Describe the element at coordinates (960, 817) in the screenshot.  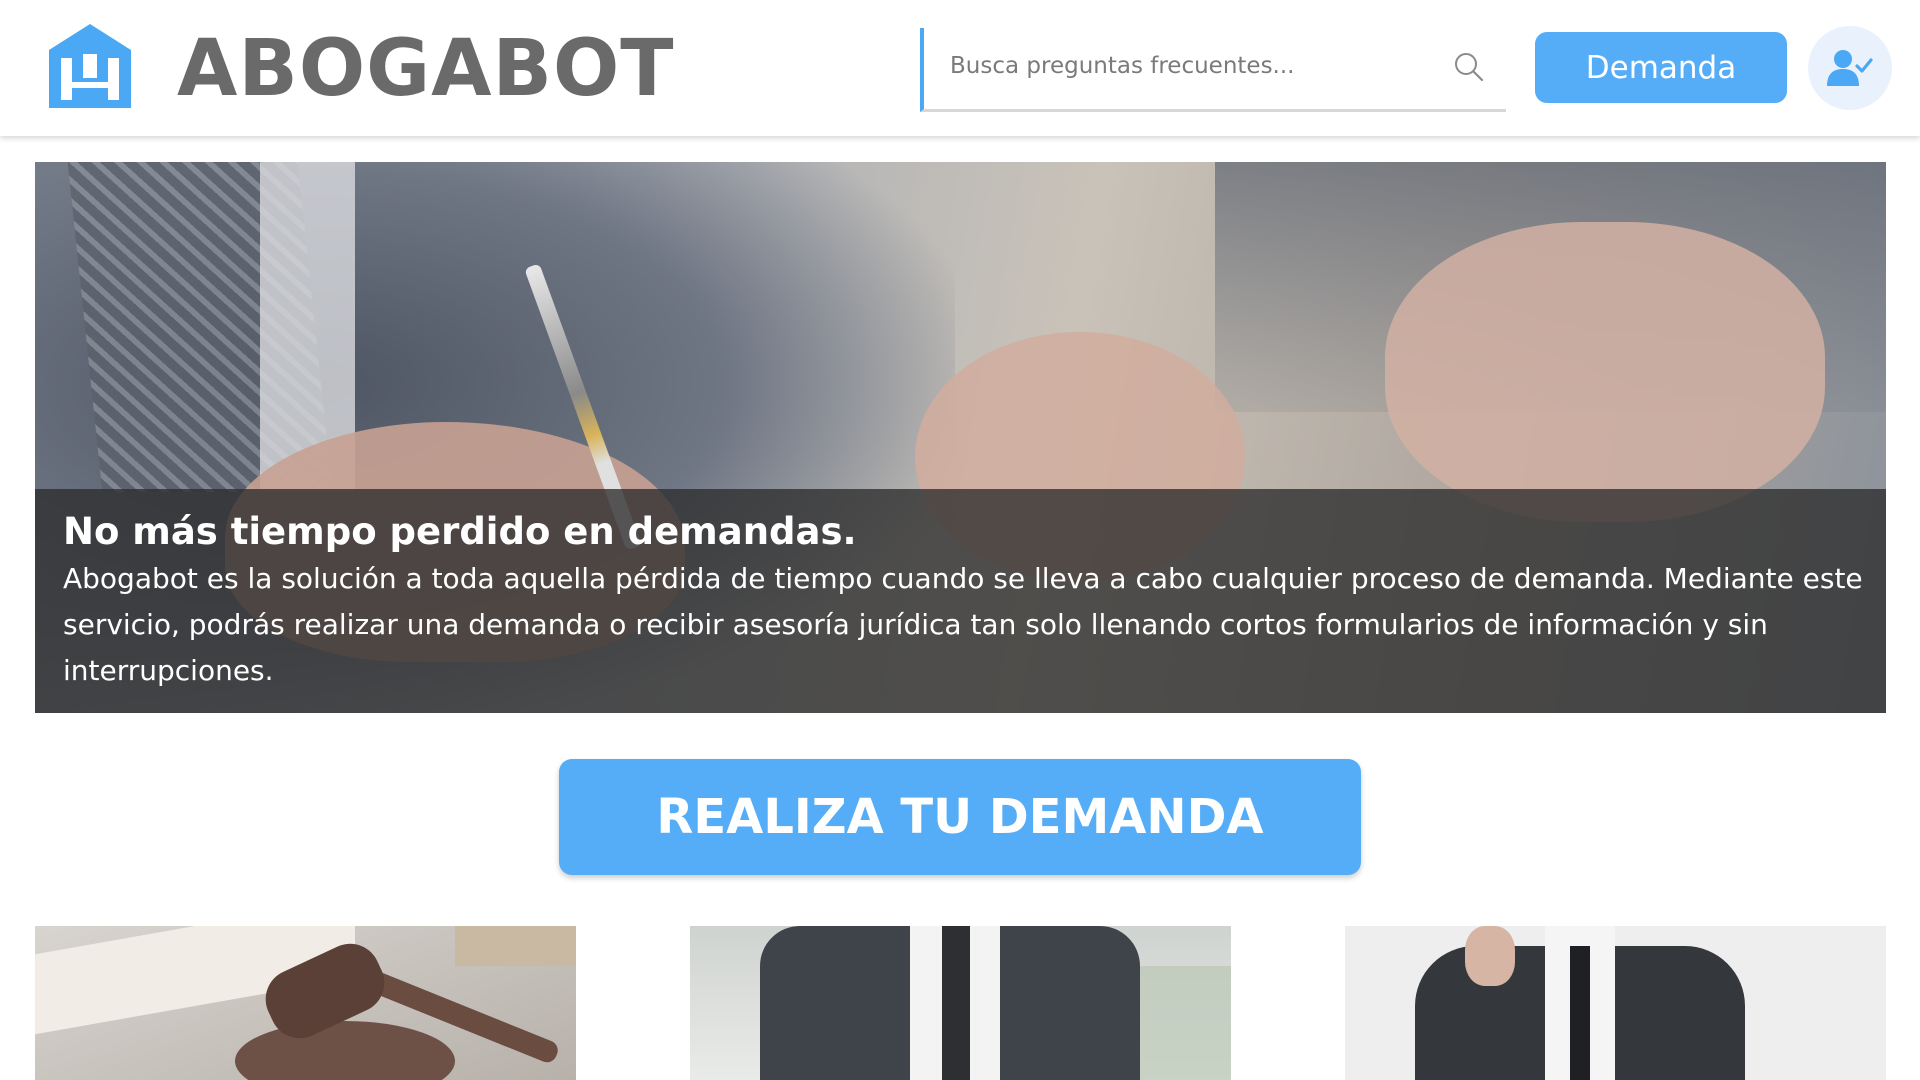
I see `realiza-demanda-button: REALIZA TU DEMANDA` at that location.